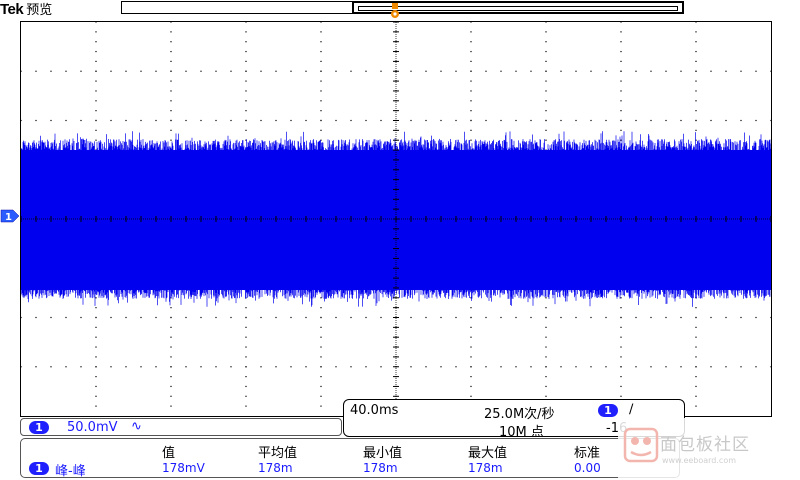 Image resolution: width=800 pixels, height=480 pixels. I want to click on watermark-url: www.eeboard.com, so click(699, 460).